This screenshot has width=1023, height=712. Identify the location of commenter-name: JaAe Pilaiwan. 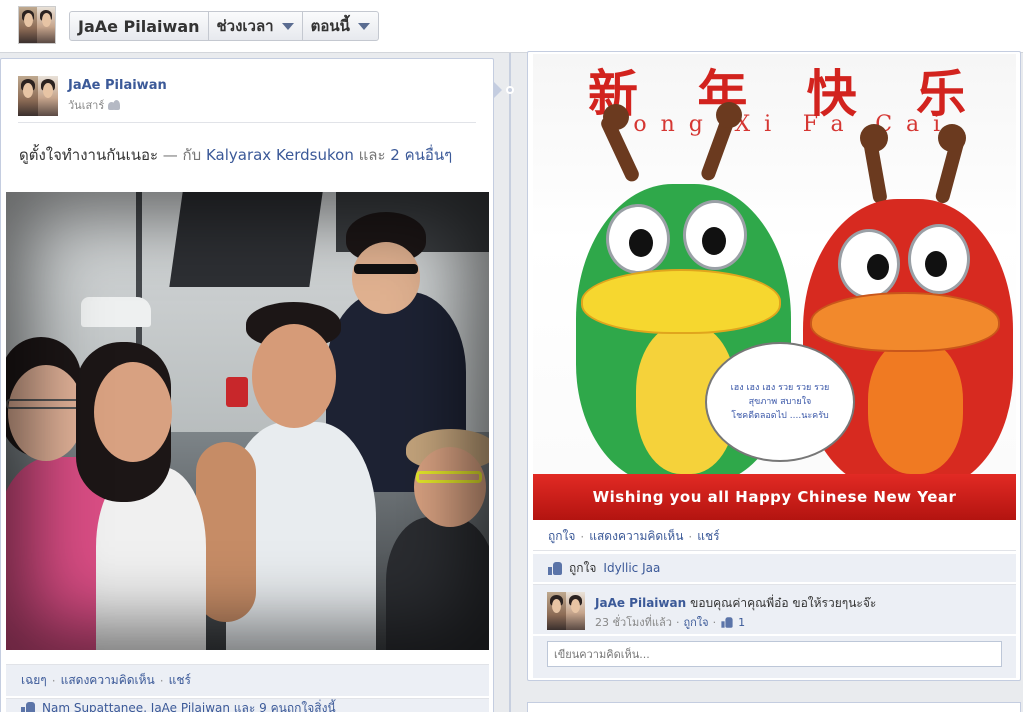
(640, 603).